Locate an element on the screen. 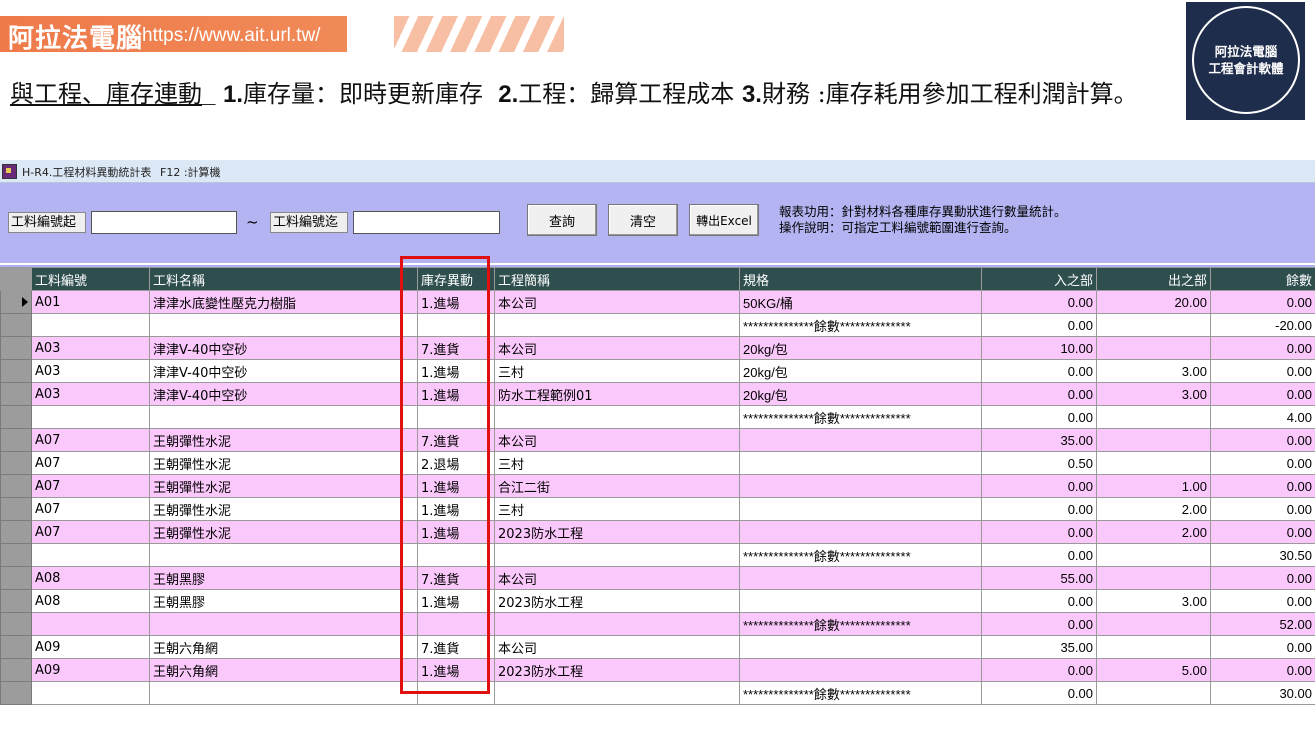 The image size is (1315, 738). cell-project: 三村 is located at coordinates (617, 509).